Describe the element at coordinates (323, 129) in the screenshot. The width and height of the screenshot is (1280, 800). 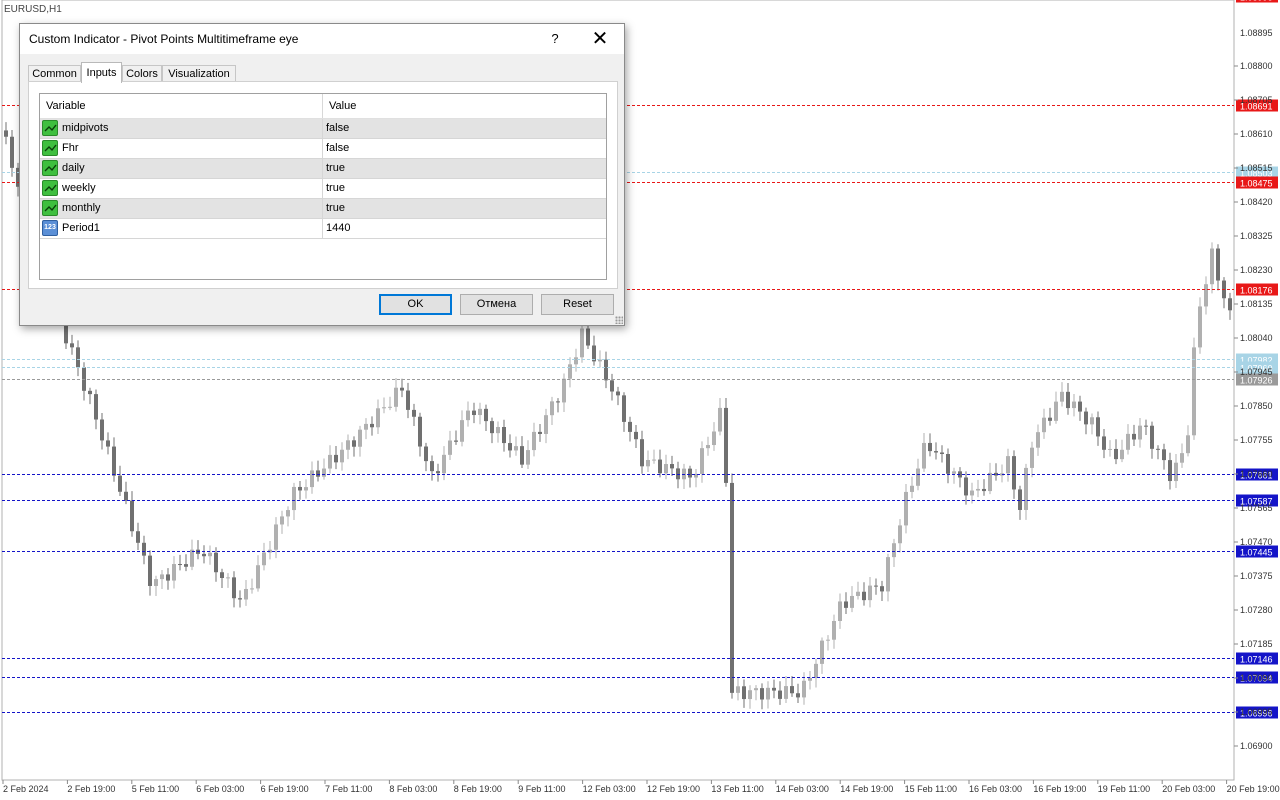
I see `input-row-midpivots: midpivots false` at that location.